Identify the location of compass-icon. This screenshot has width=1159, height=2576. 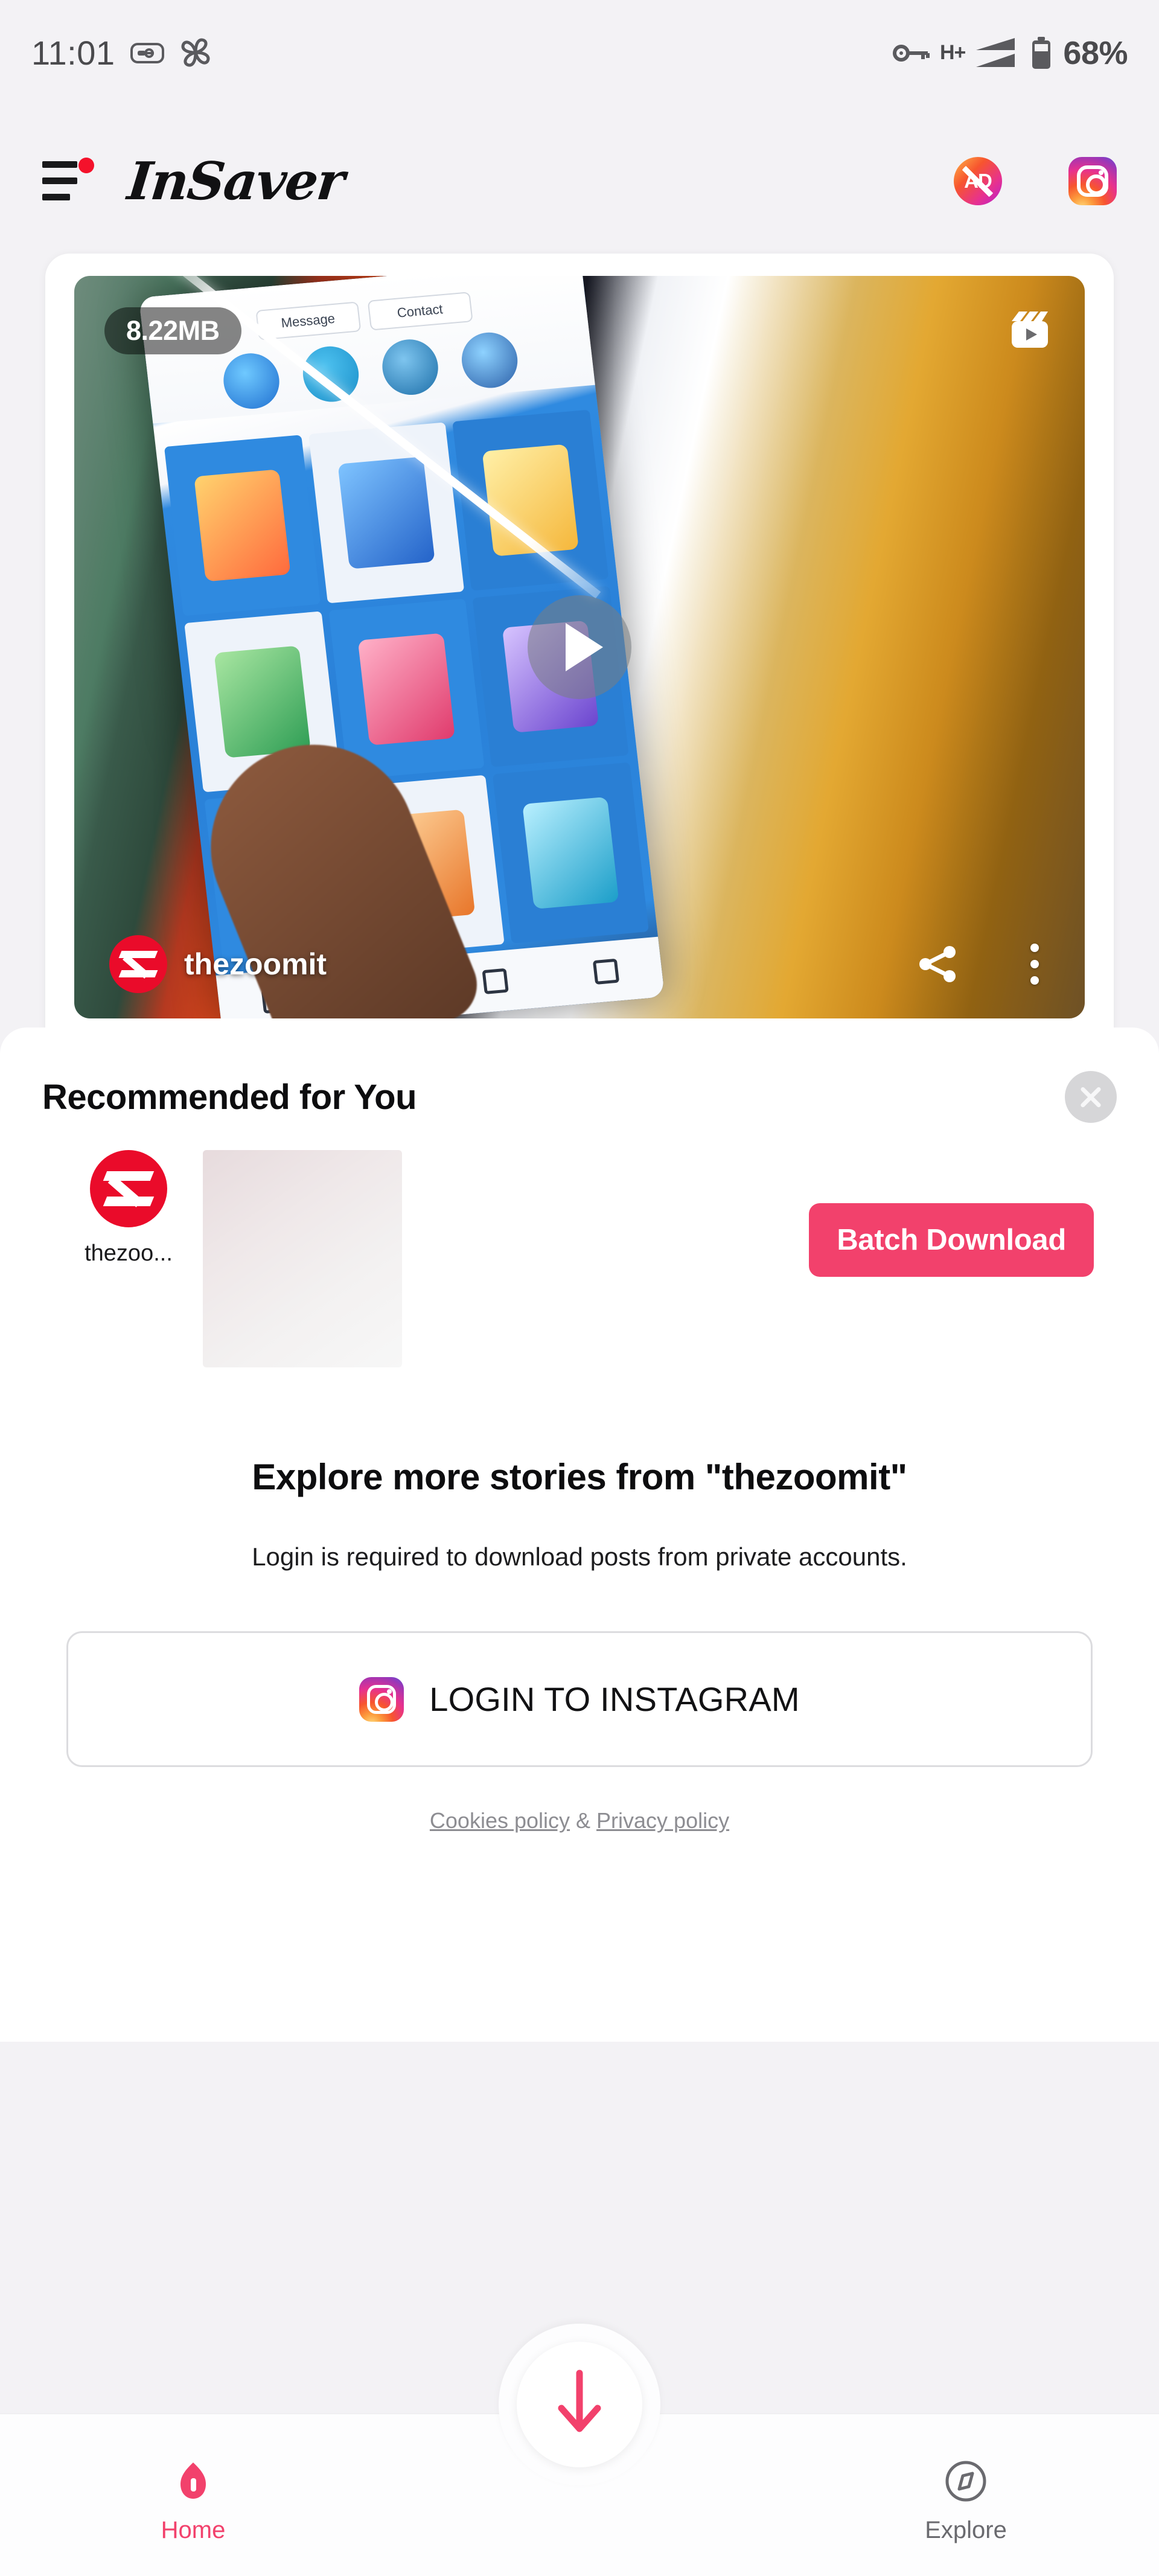
(965, 2481).